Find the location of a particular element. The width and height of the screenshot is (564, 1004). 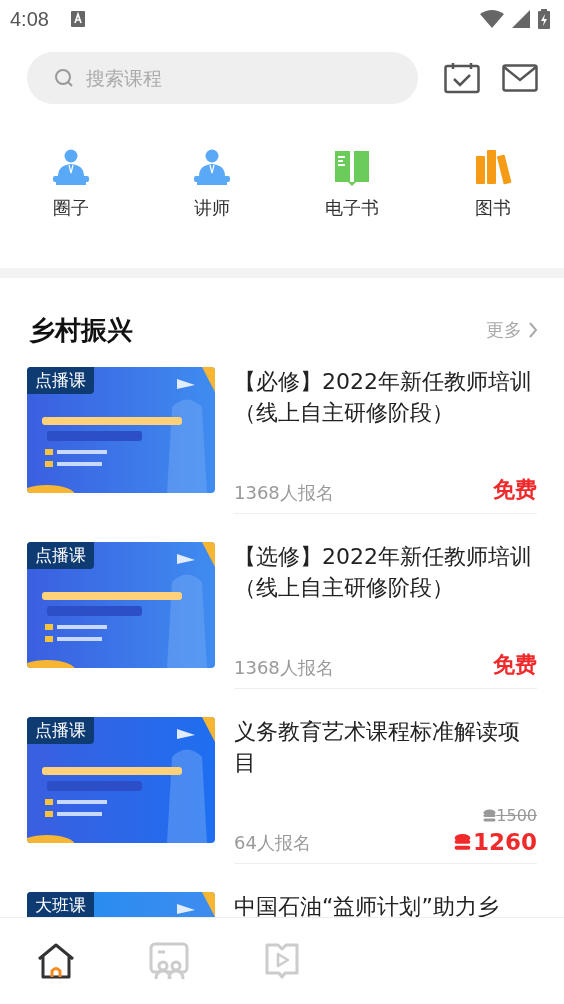

search-field: 搜索课程 is located at coordinates (222, 78).